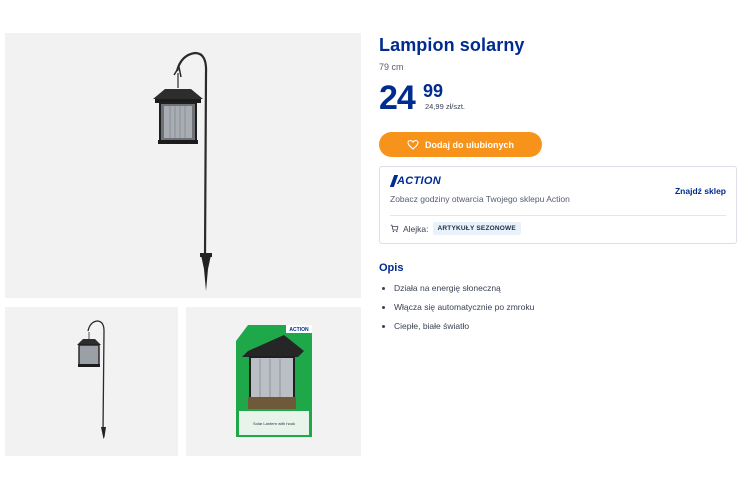 The width and height of the screenshot is (748, 494). What do you see at coordinates (391, 268) in the screenshot?
I see `description-title: Opis` at bounding box center [391, 268].